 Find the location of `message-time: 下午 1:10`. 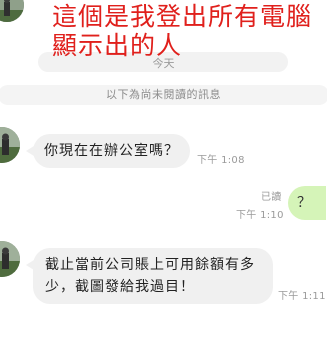

message-time: 下午 1:10 is located at coordinates (260, 215).